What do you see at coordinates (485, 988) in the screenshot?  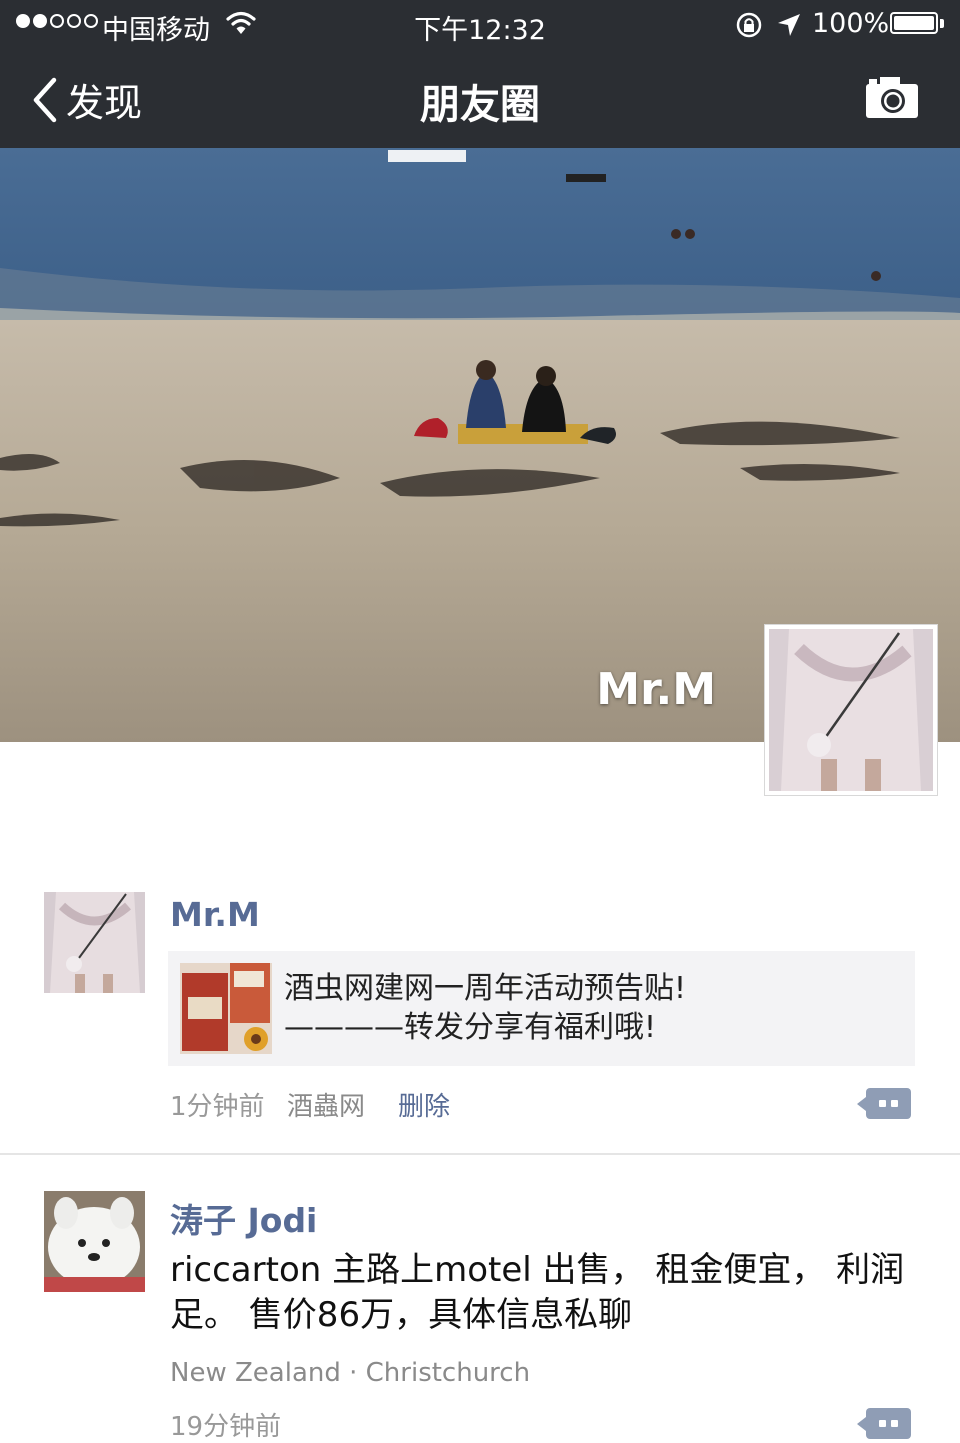 I see `link-title-line1: 酒虫网建网一周年活动预告贴!` at bounding box center [485, 988].